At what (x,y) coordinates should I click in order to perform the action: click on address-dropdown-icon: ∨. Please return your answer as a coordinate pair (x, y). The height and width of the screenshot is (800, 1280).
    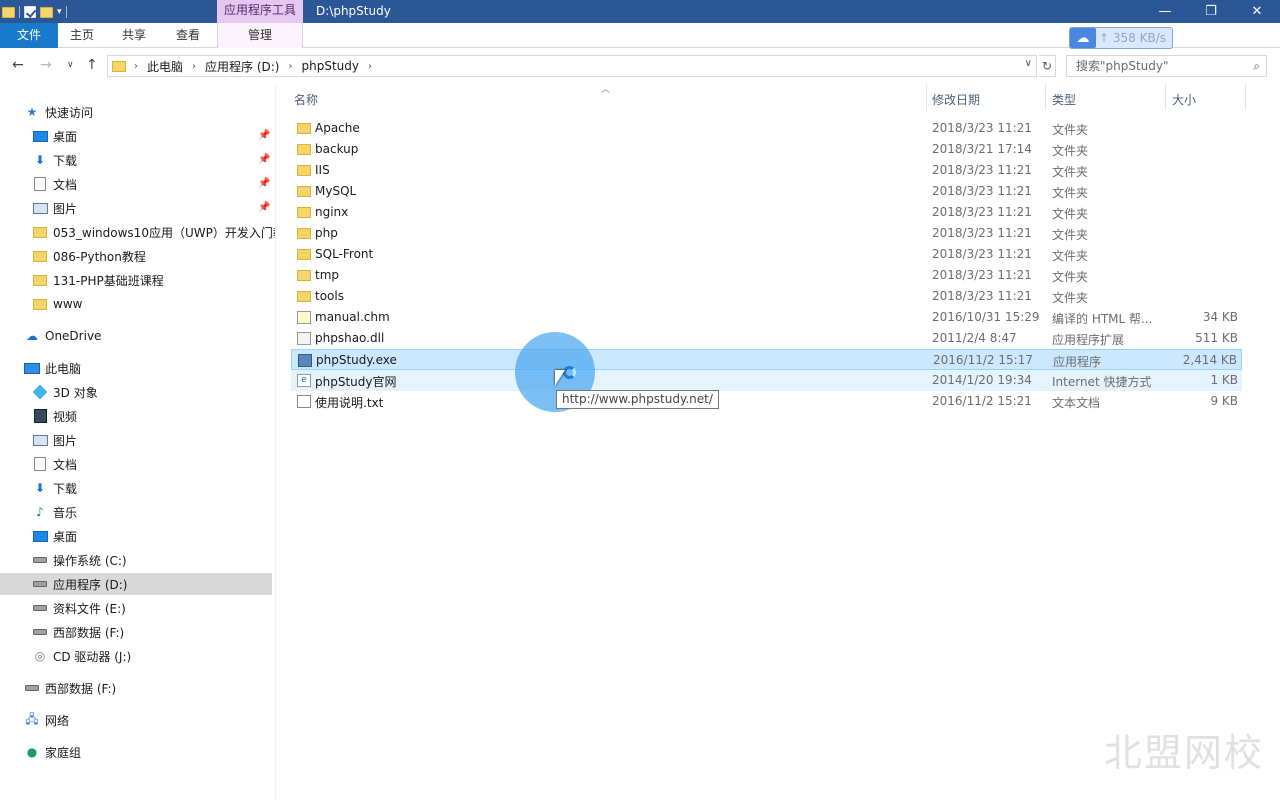
    Looking at the image, I should click on (1028, 63).